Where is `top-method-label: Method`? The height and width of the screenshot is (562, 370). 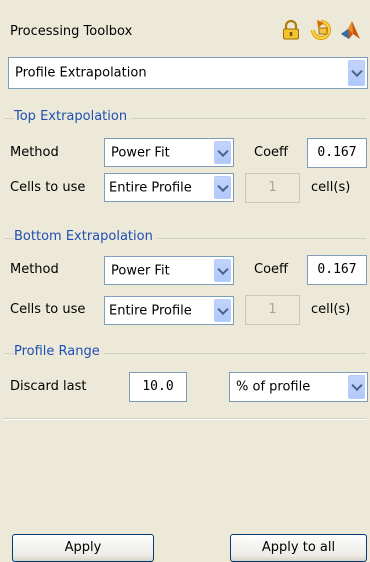
top-method-label: Method is located at coordinates (34, 152).